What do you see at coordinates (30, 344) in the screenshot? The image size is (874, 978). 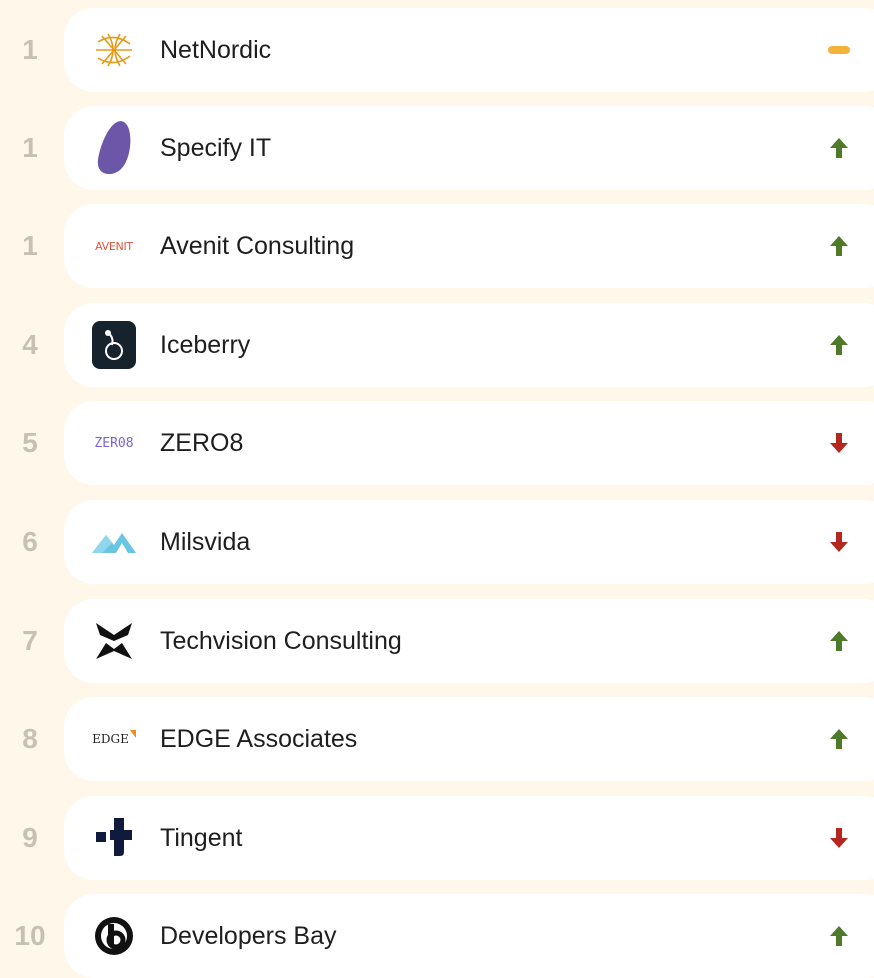 I see `rank-number: 4` at bounding box center [30, 344].